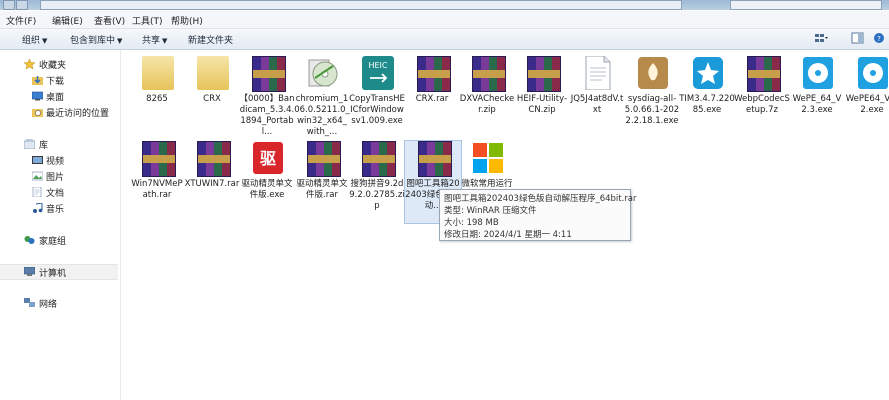 The image size is (889, 400). I want to click on menu-file: 文件(F), so click(21, 20).